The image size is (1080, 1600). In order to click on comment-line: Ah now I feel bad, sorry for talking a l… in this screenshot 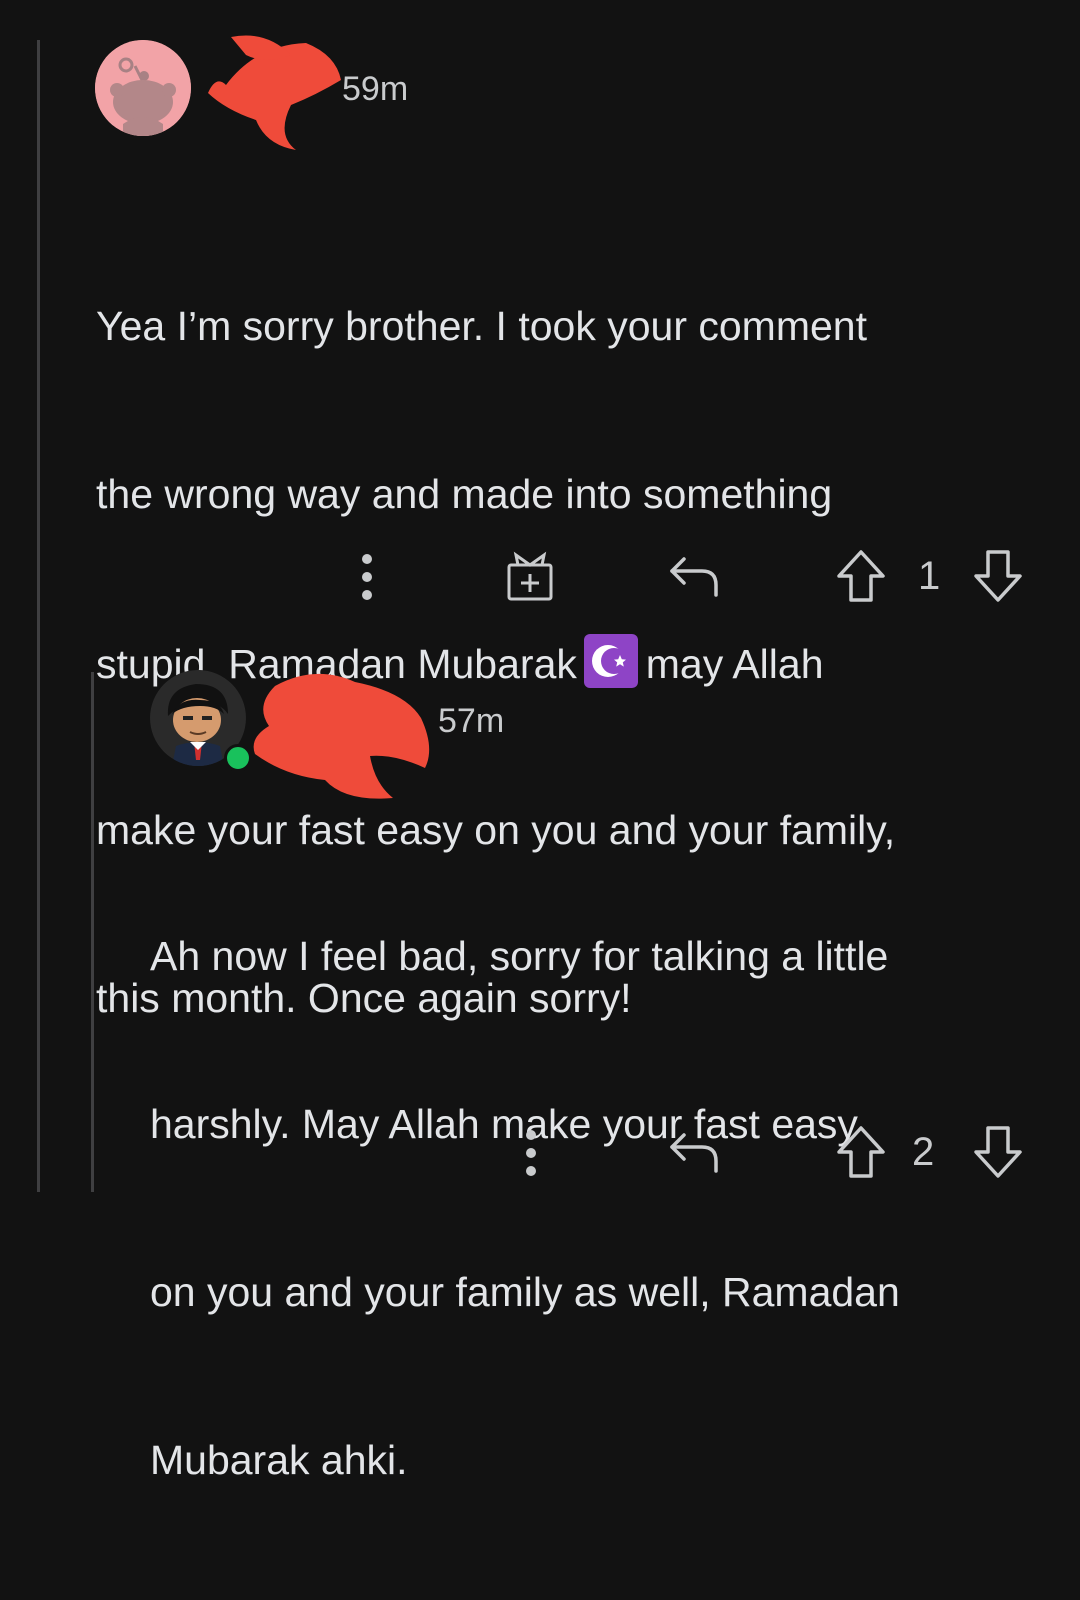, I will do `click(519, 956)`.